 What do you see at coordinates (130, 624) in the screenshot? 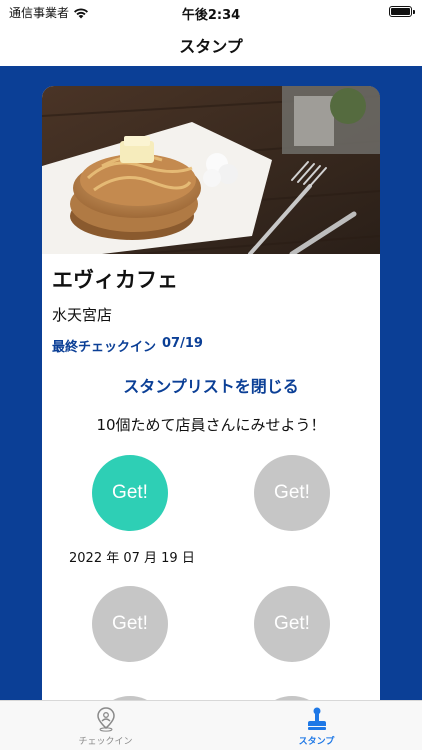
I see `stamp-3: Get!` at bounding box center [130, 624].